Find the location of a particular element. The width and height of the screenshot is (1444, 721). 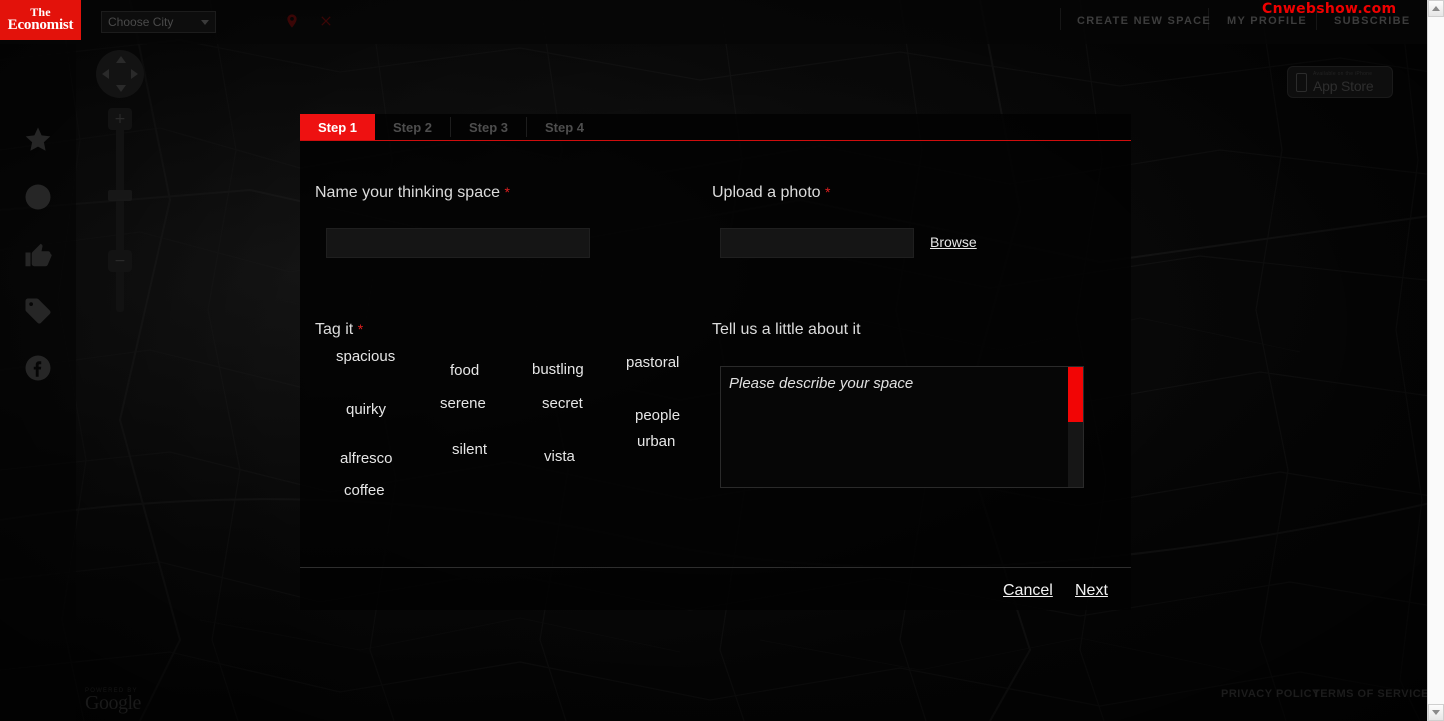

nav-create-new-space: CREATE NEW SPACE is located at coordinates (1144, 21).